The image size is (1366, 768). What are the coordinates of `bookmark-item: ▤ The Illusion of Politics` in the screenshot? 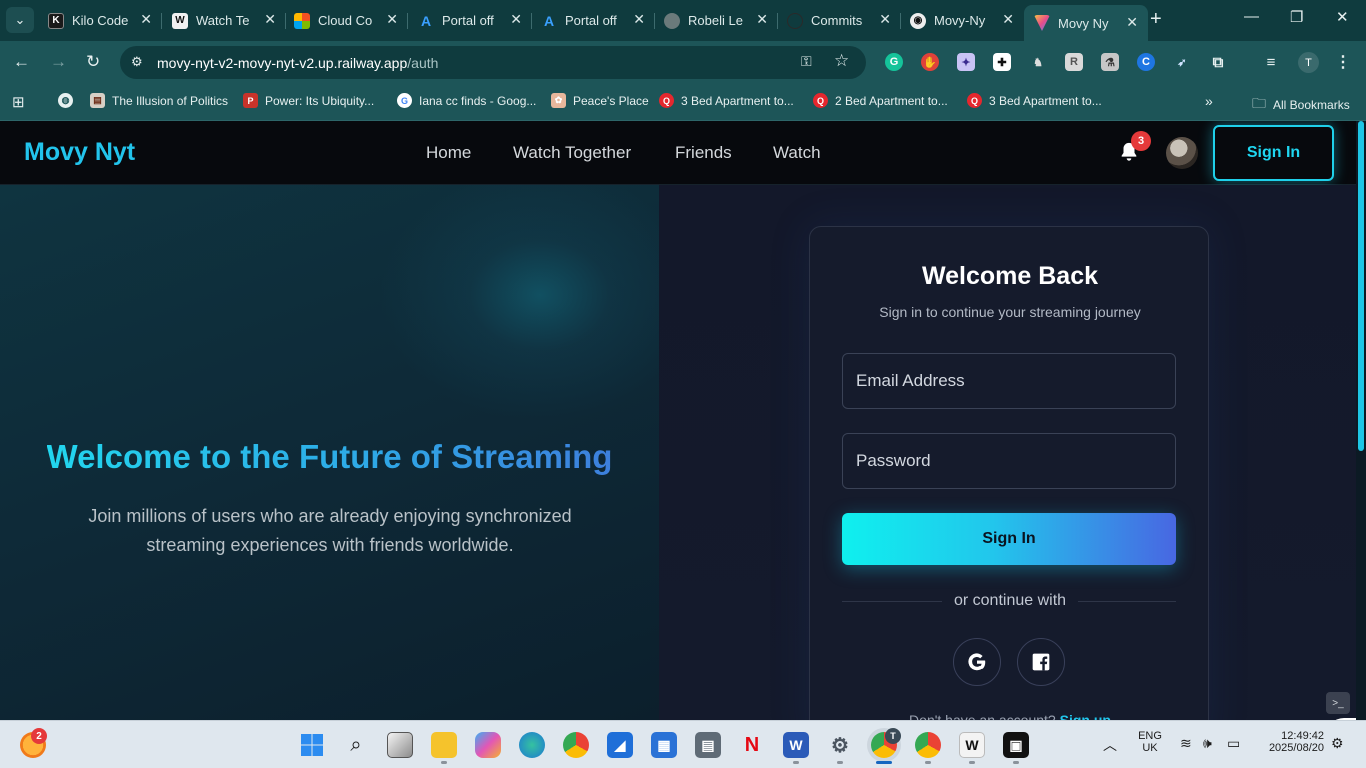 It's located at (159, 100).